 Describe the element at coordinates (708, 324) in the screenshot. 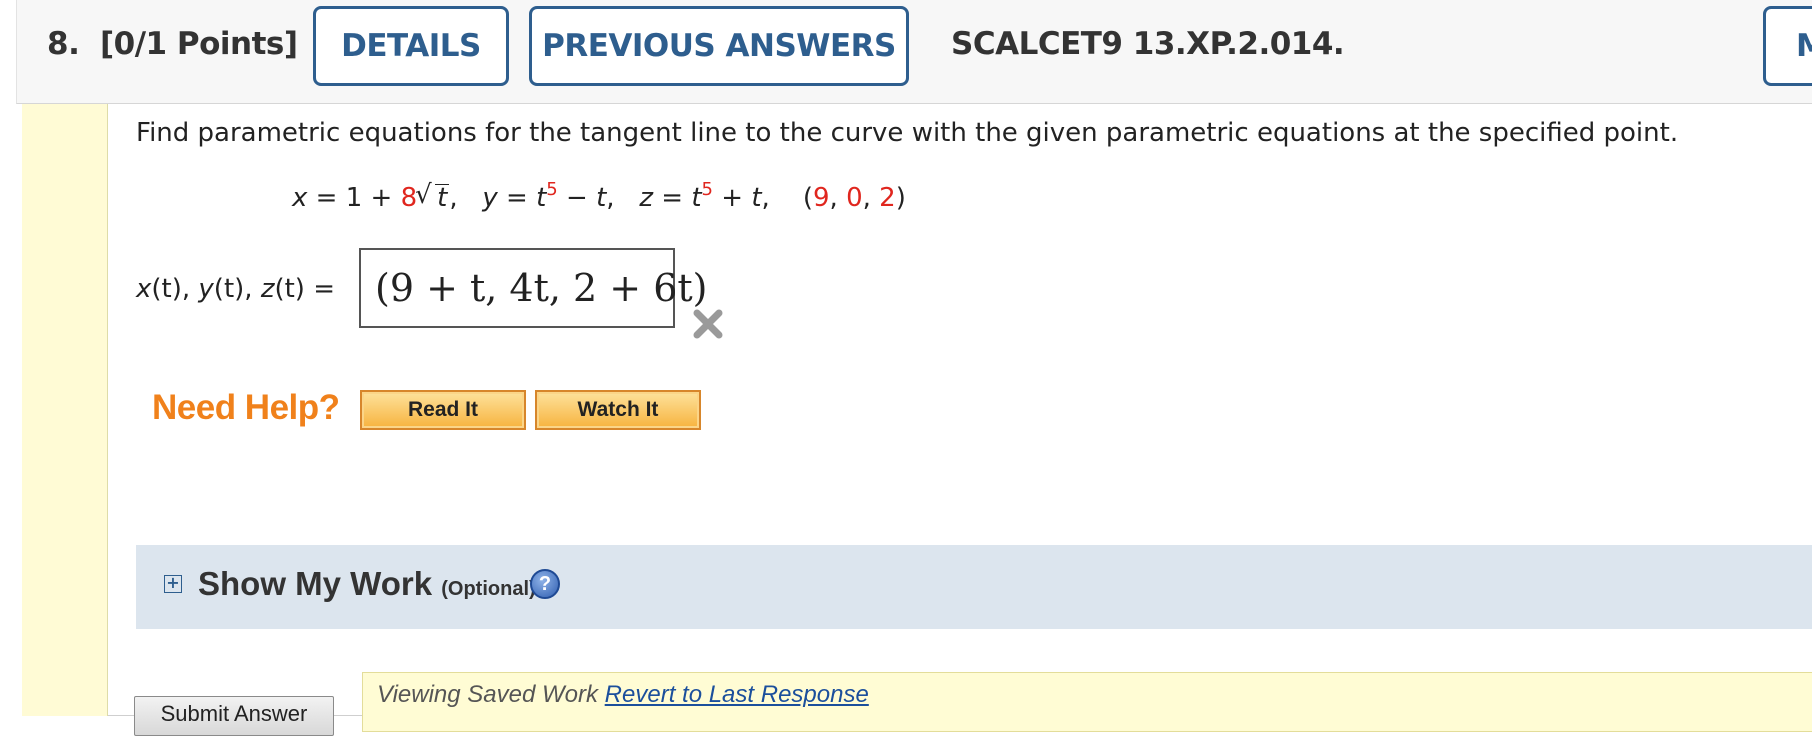

I see `x-mark-icon` at that location.